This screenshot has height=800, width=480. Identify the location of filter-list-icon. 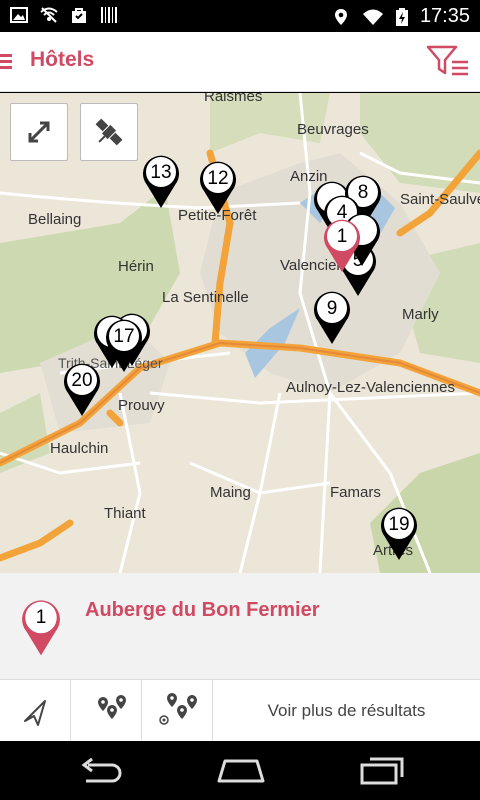
(448, 61).